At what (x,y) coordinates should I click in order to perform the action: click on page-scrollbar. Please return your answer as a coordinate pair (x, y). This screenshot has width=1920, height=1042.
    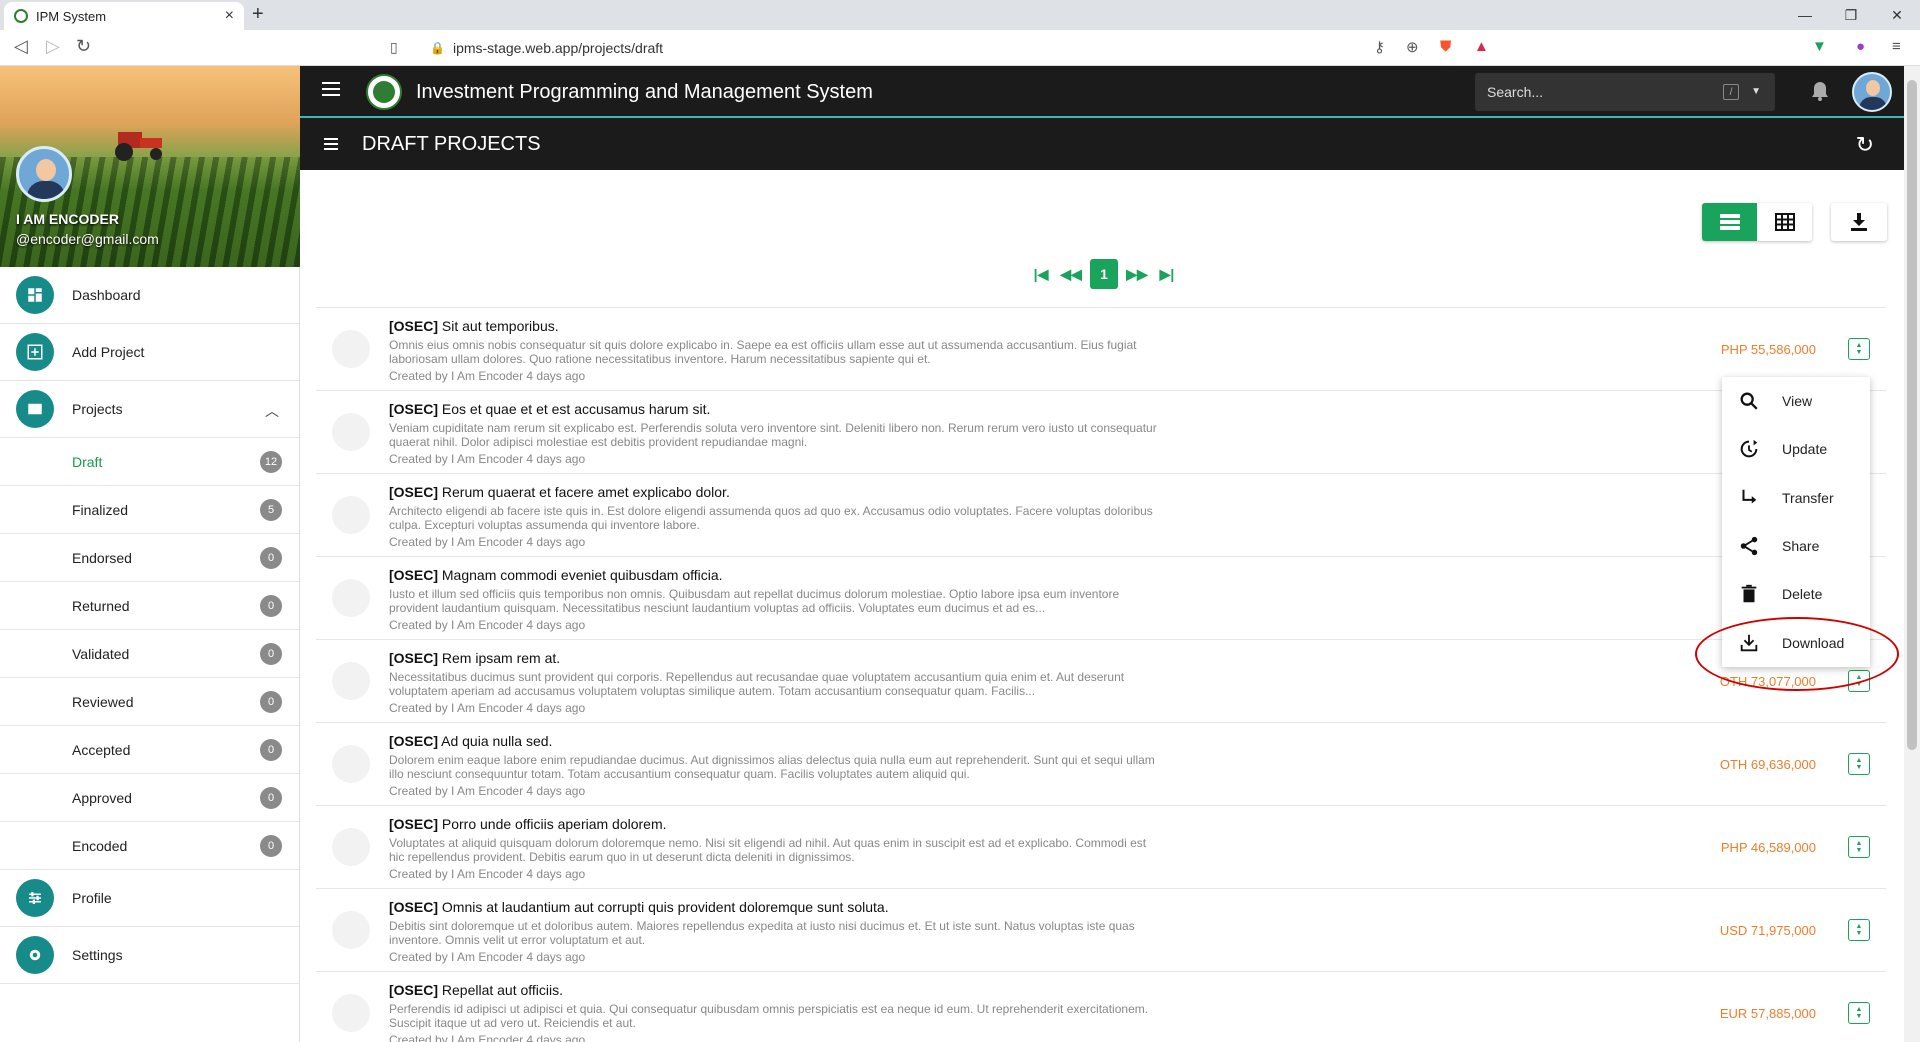
    Looking at the image, I should click on (1912, 554).